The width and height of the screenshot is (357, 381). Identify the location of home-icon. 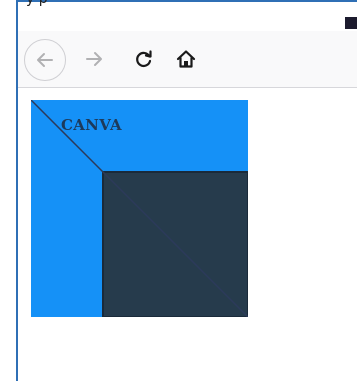
(186, 59).